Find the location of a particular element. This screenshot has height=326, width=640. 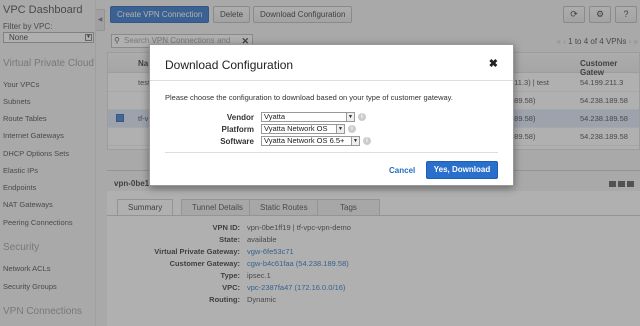

software-select: Vyatta Network OS 6.5+ ▼ is located at coordinates (310, 141).